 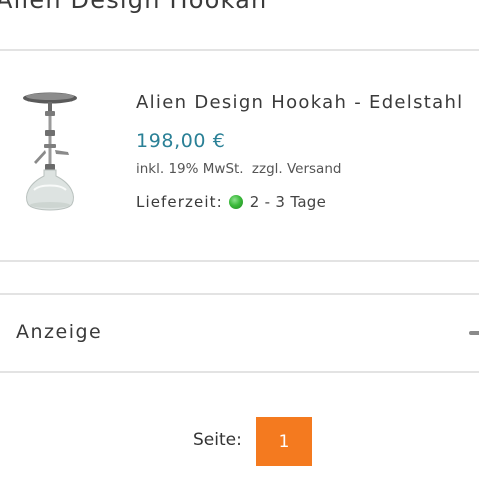 I want to click on page-title: Alien Design Hookah, so click(x=134, y=7).